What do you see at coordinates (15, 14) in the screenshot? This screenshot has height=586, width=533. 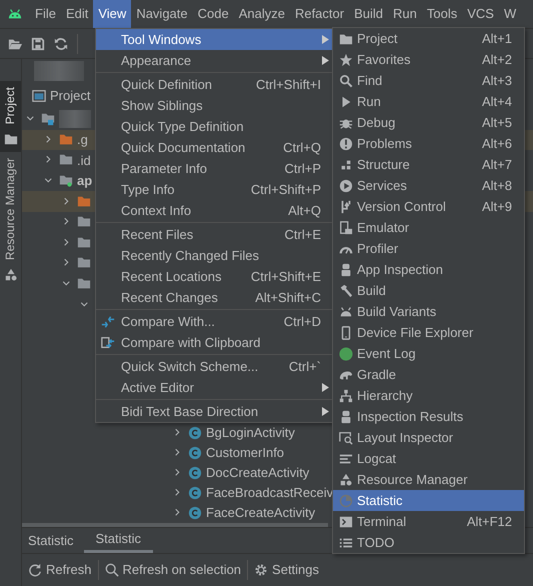 I see `android-logo-icon` at bounding box center [15, 14].